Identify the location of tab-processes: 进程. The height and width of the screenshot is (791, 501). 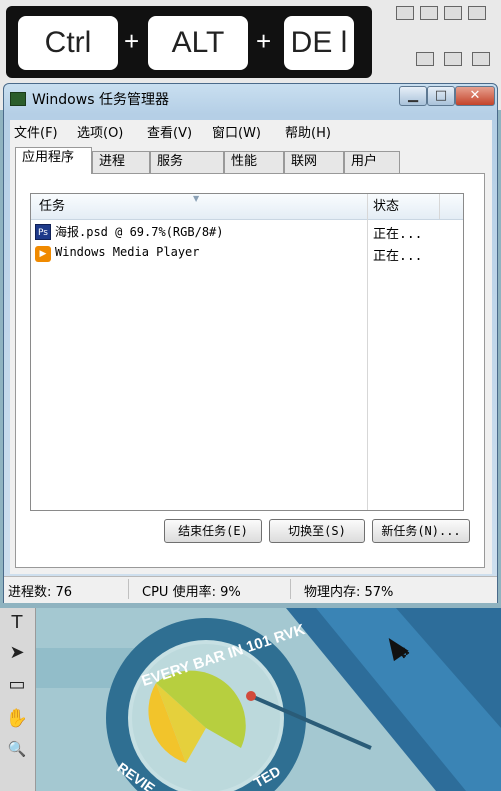
(121, 162).